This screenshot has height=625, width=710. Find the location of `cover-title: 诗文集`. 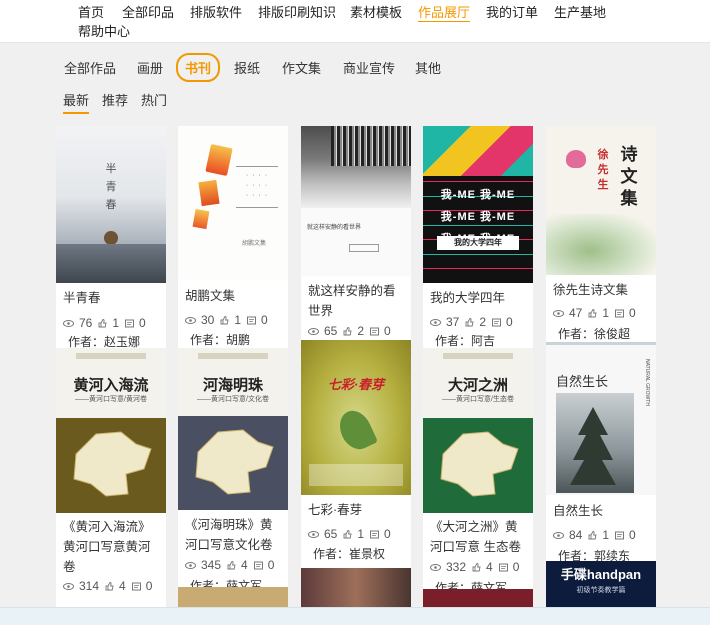

cover-title: 诗文集 is located at coordinates (629, 177).